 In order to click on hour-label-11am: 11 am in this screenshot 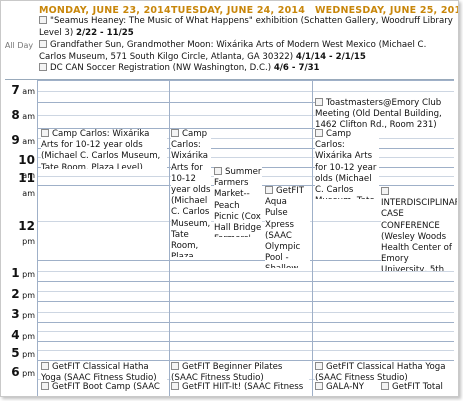, I will do `click(26, 184)`.